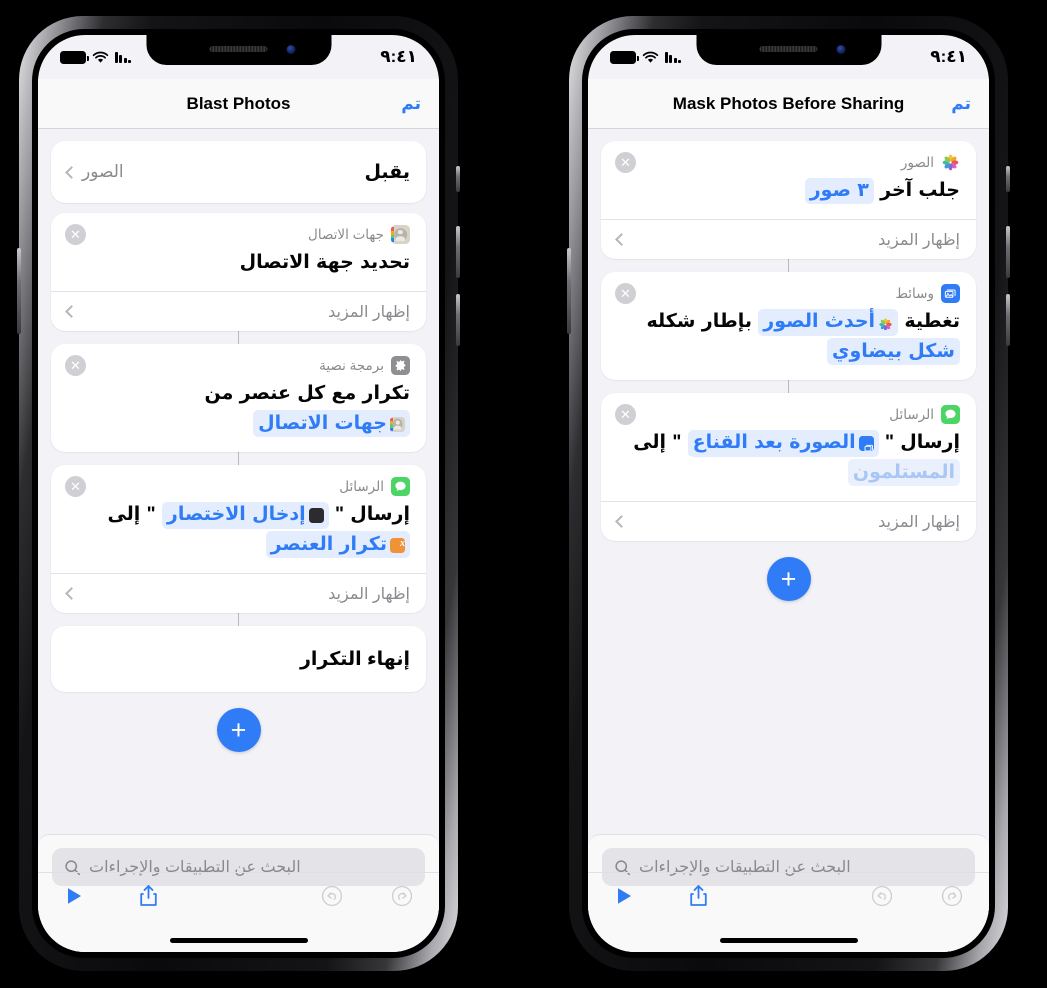  I want to click on action-text-segment: تغطية, so click(932, 322).